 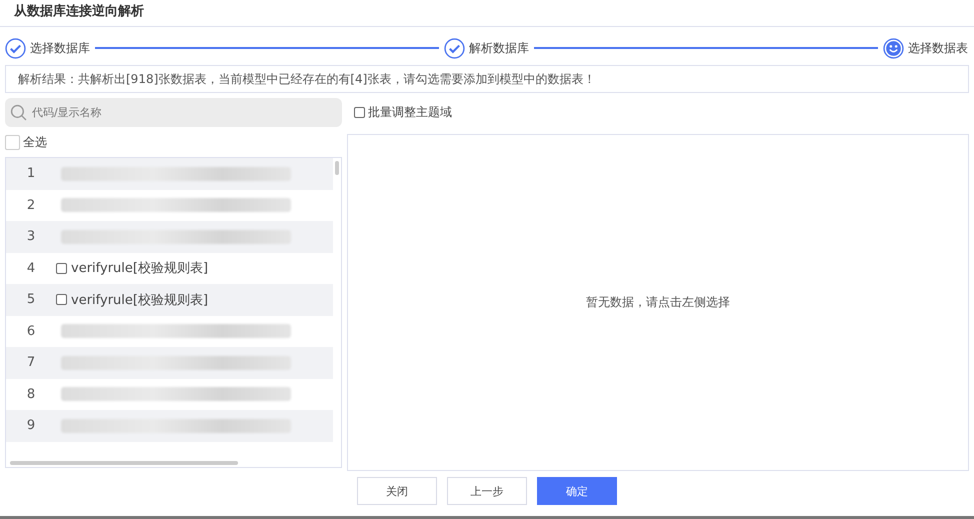 I want to click on empty-message: 暂无数据，请点击左侧选择, so click(x=658, y=302).